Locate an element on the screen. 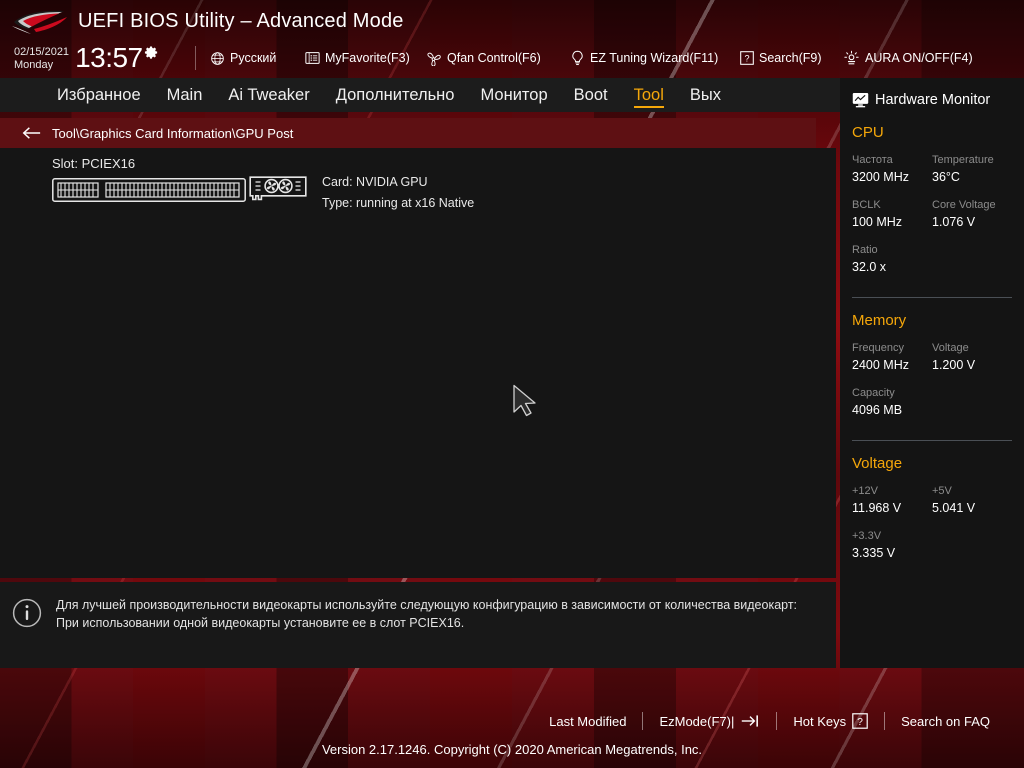  hardware-monitor-title-row: Hardware Monitor is located at coordinates (932, 100).